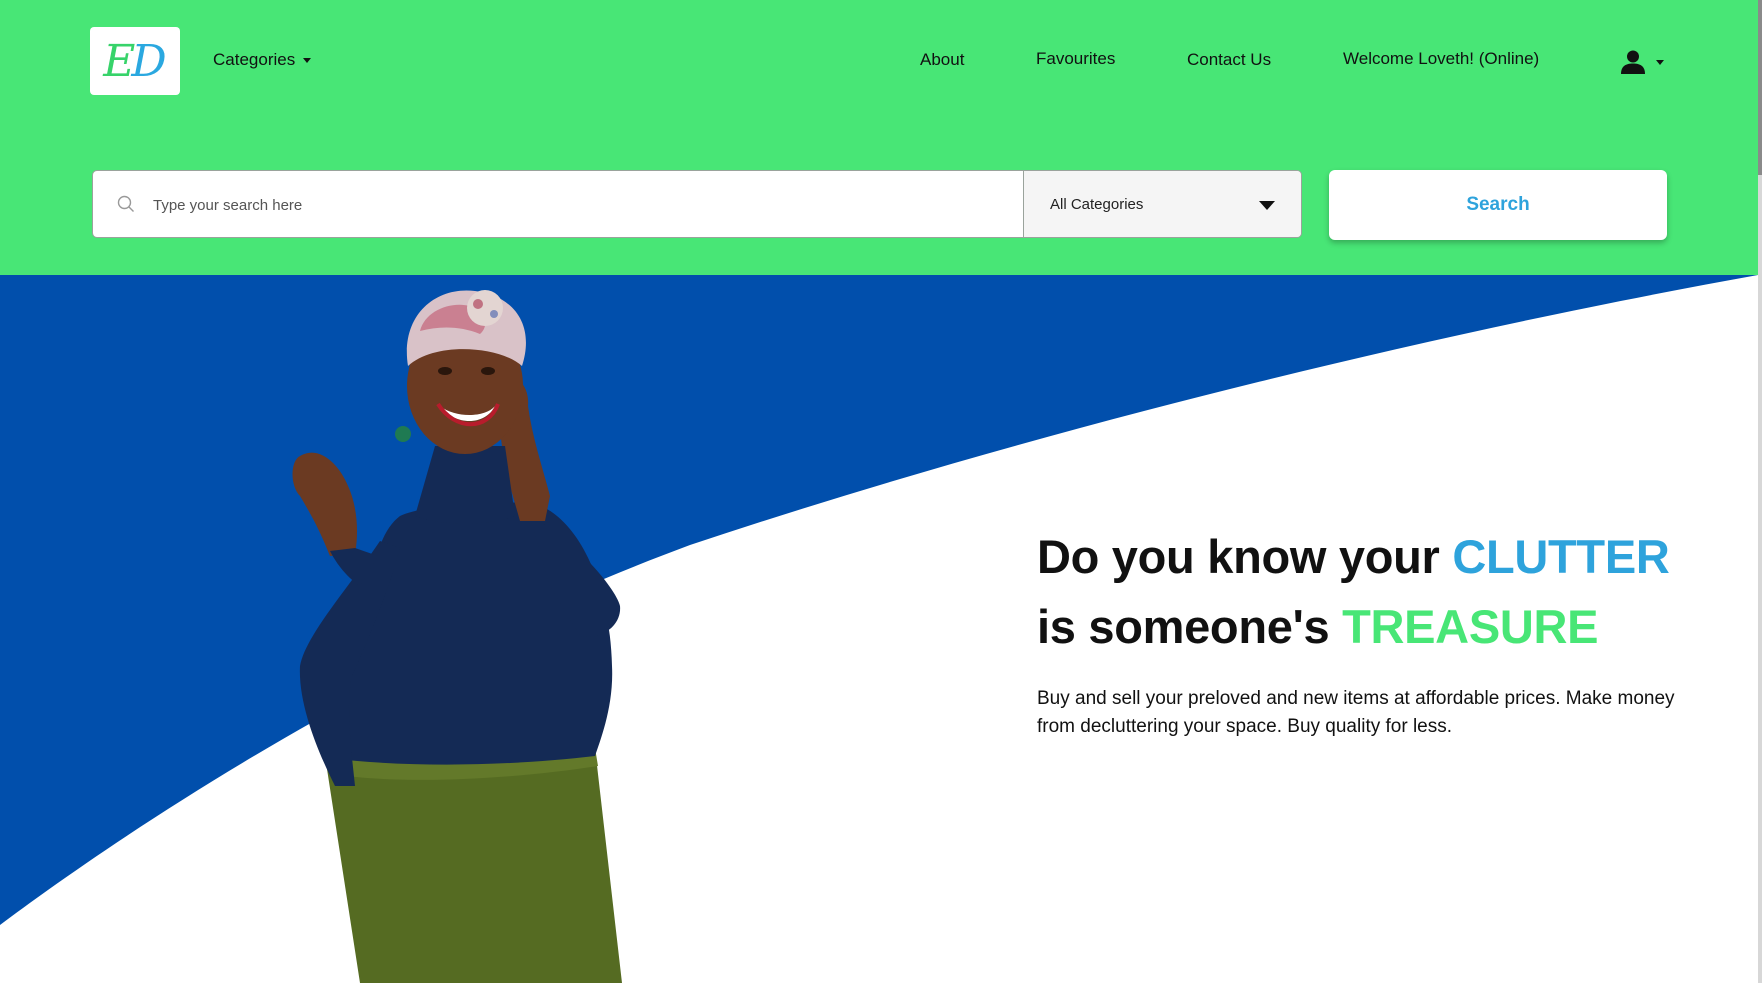  Describe the element at coordinates (1229, 60) in the screenshot. I see `nav-contact-link: Contact Us` at that location.